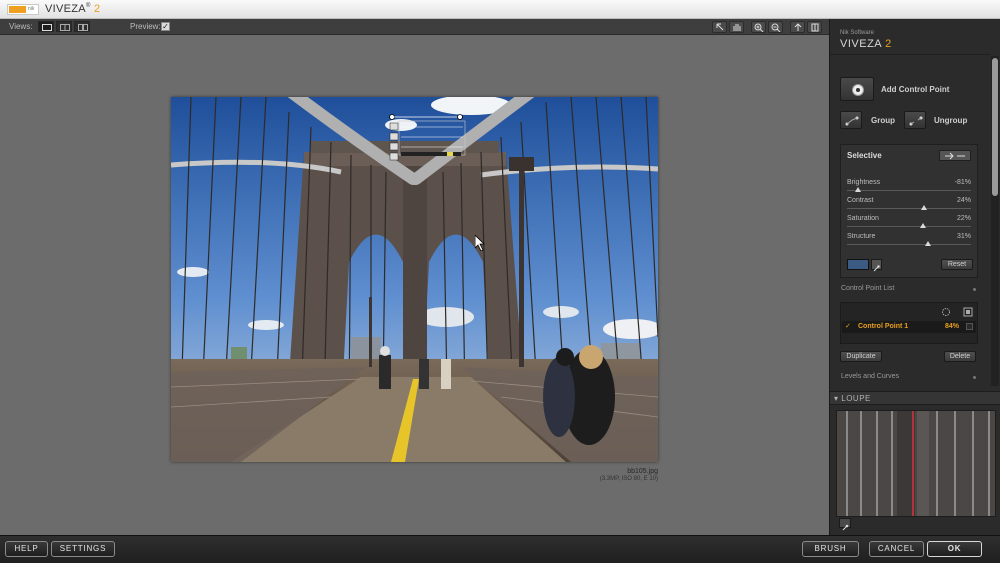 Image resolution: width=1000 pixels, height=563 pixels. I want to click on title-bar: nik VIVEZA® 2, so click(500, 9).